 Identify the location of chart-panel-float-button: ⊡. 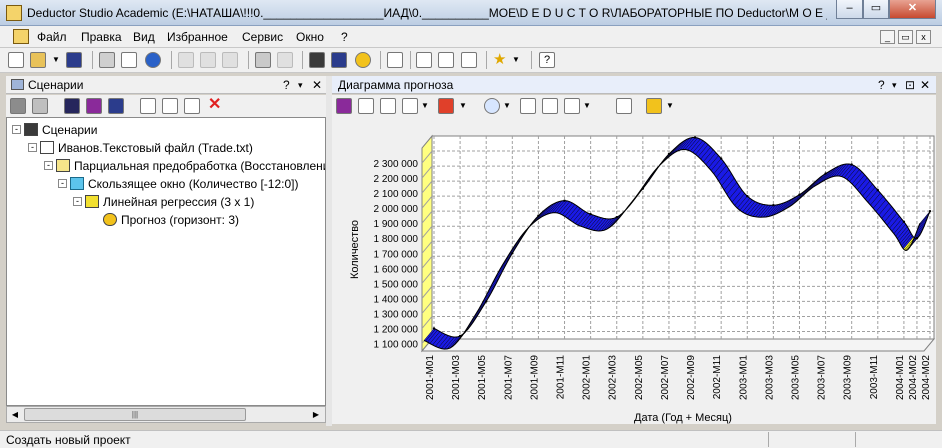
(910, 85).